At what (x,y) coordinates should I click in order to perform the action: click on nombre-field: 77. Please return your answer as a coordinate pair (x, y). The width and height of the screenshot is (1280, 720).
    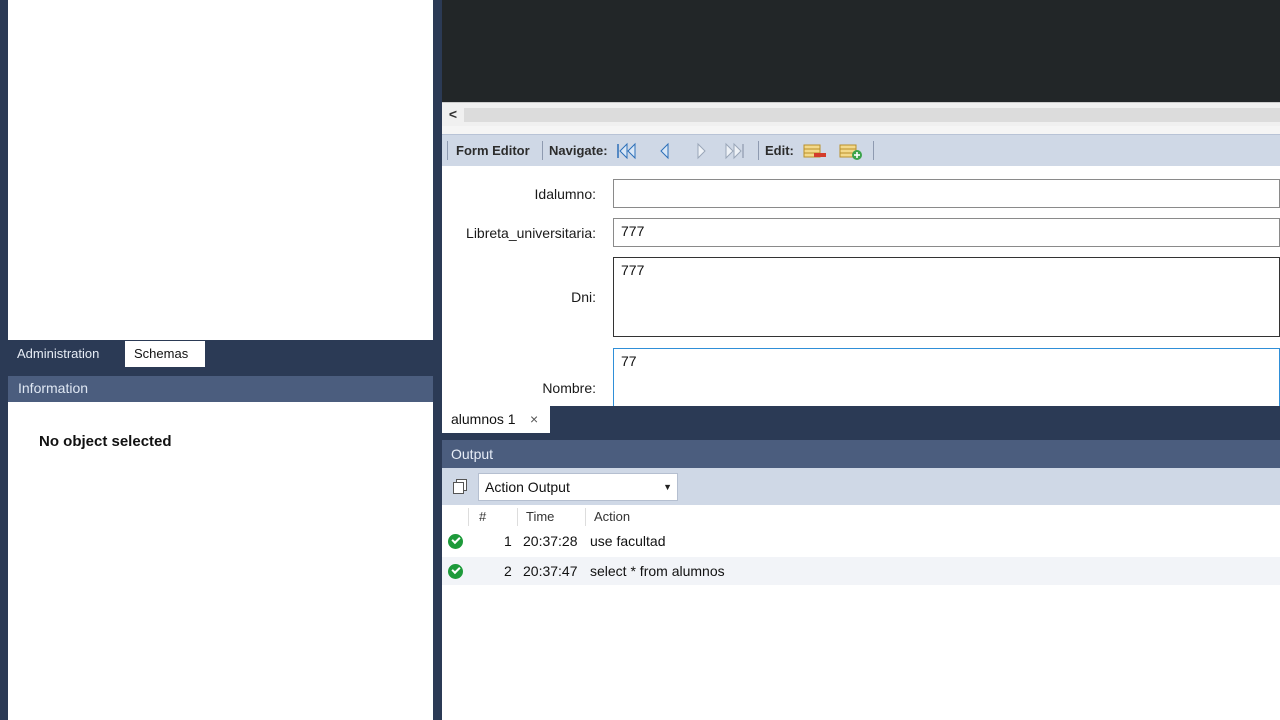
    Looking at the image, I should click on (946, 378).